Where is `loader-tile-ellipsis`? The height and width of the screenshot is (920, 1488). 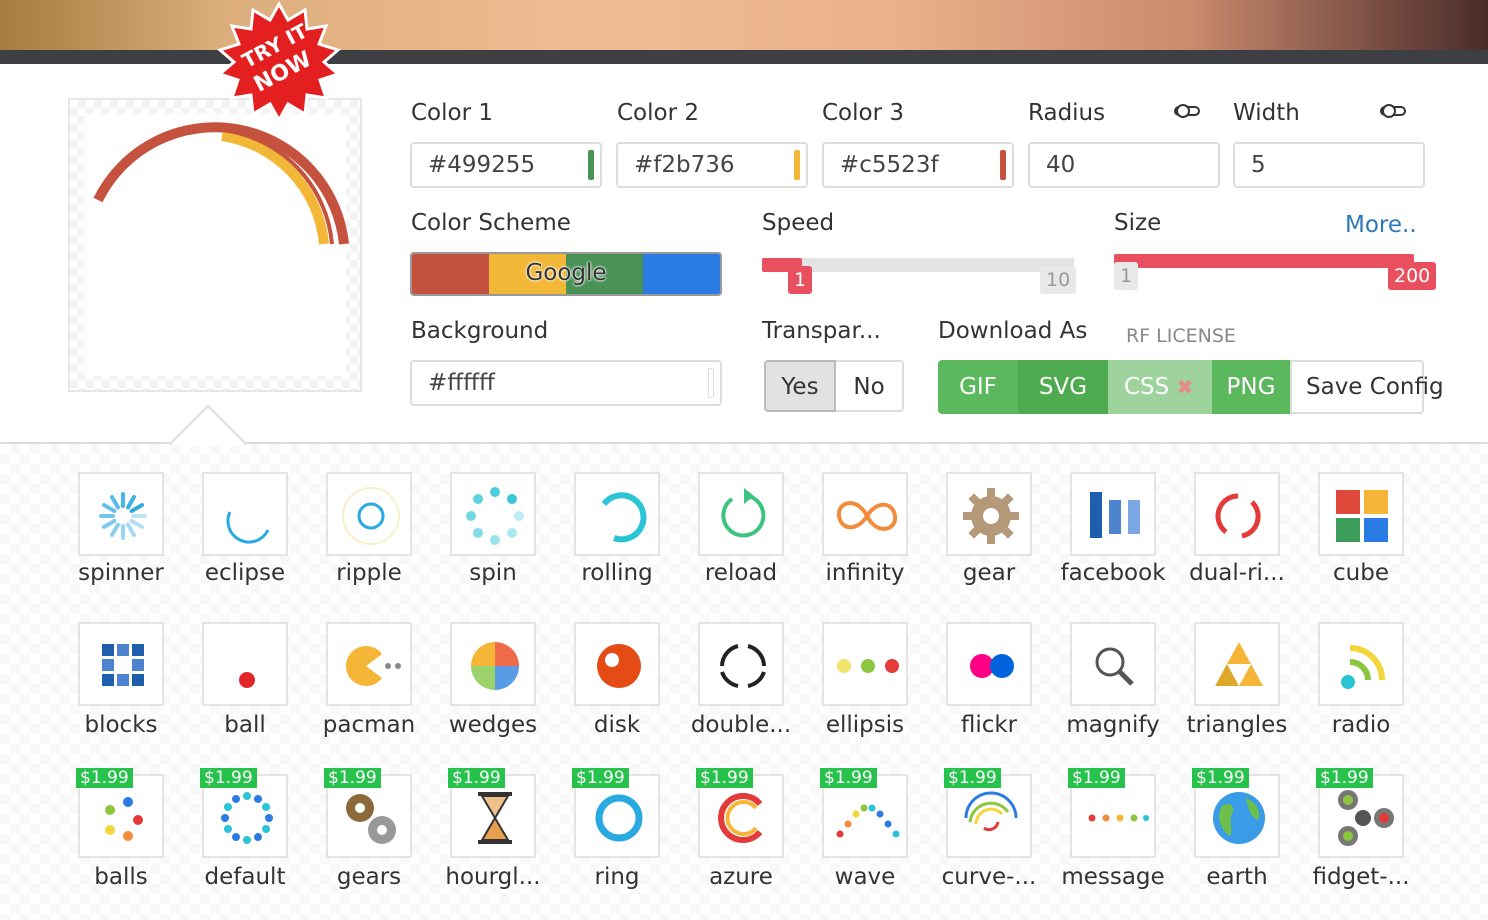 loader-tile-ellipsis is located at coordinates (865, 664).